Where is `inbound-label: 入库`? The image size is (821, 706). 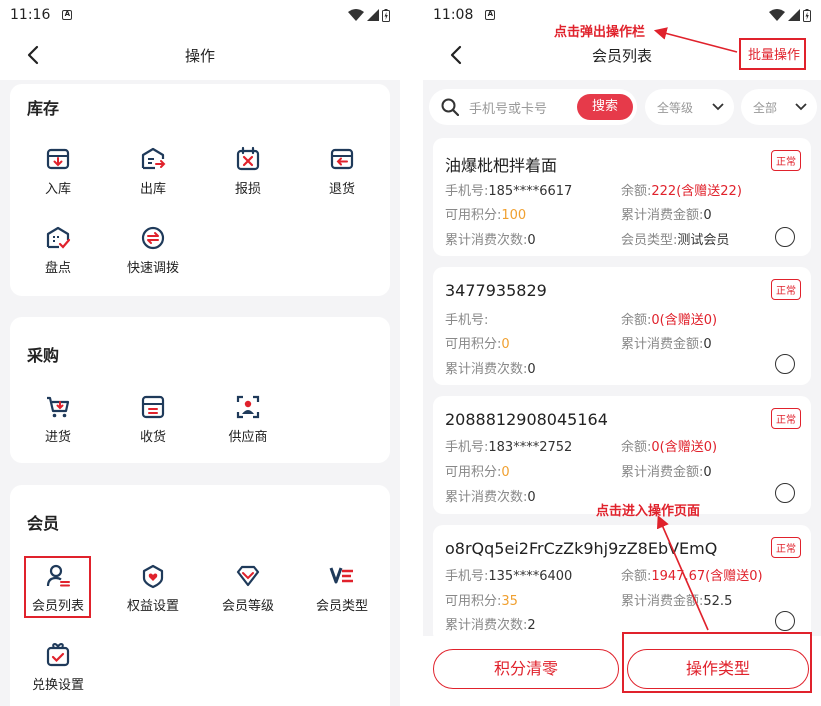 inbound-label: 入库 is located at coordinates (57, 189).